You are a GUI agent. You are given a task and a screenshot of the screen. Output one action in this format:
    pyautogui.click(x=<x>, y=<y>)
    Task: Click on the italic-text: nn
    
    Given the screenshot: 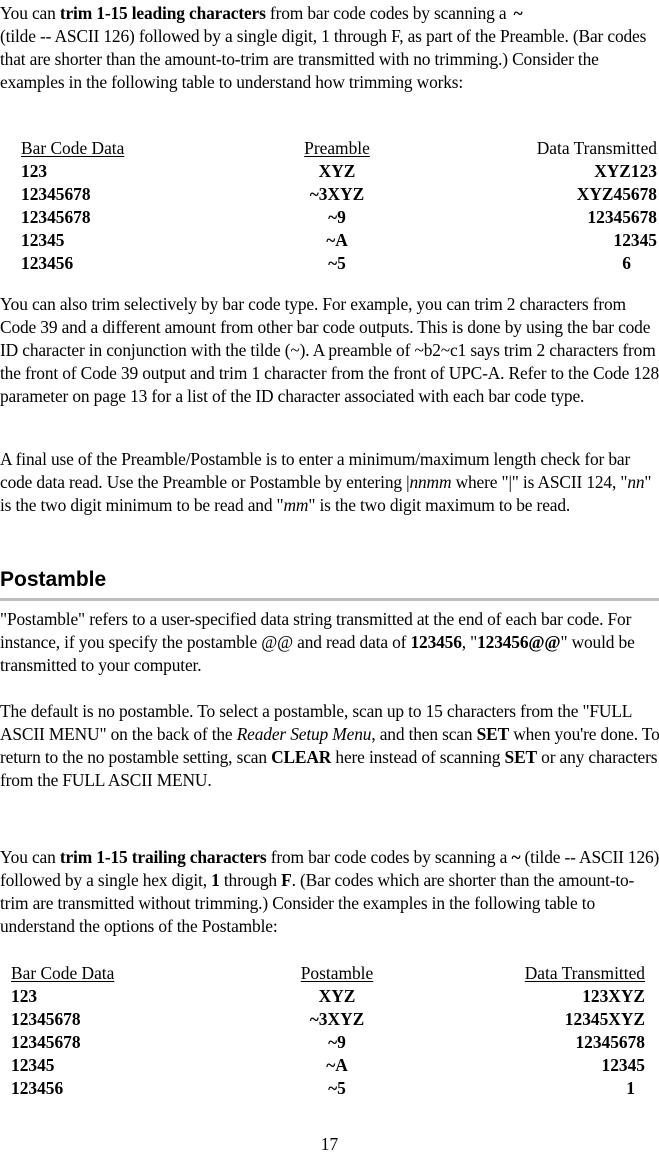 What is the action you would take?
    pyautogui.click(x=636, y=482)
    